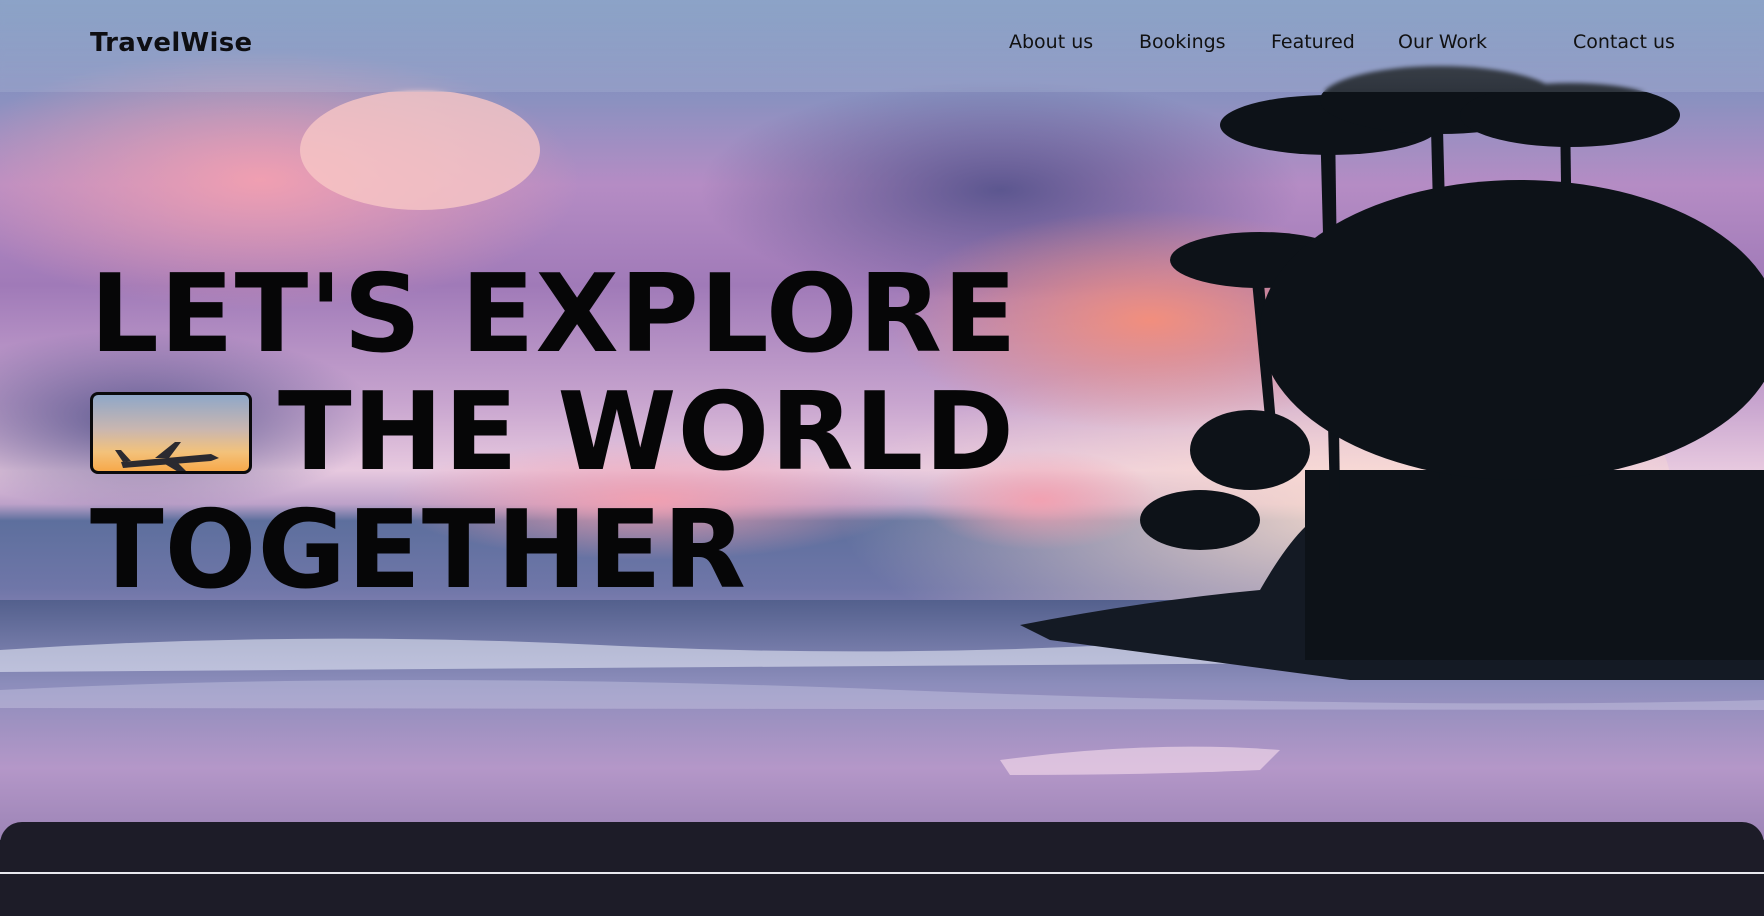 The height and width of the screenshot is (916, 1764). I want to click on headline-line-2: THE WORLD, so click(590, 433).